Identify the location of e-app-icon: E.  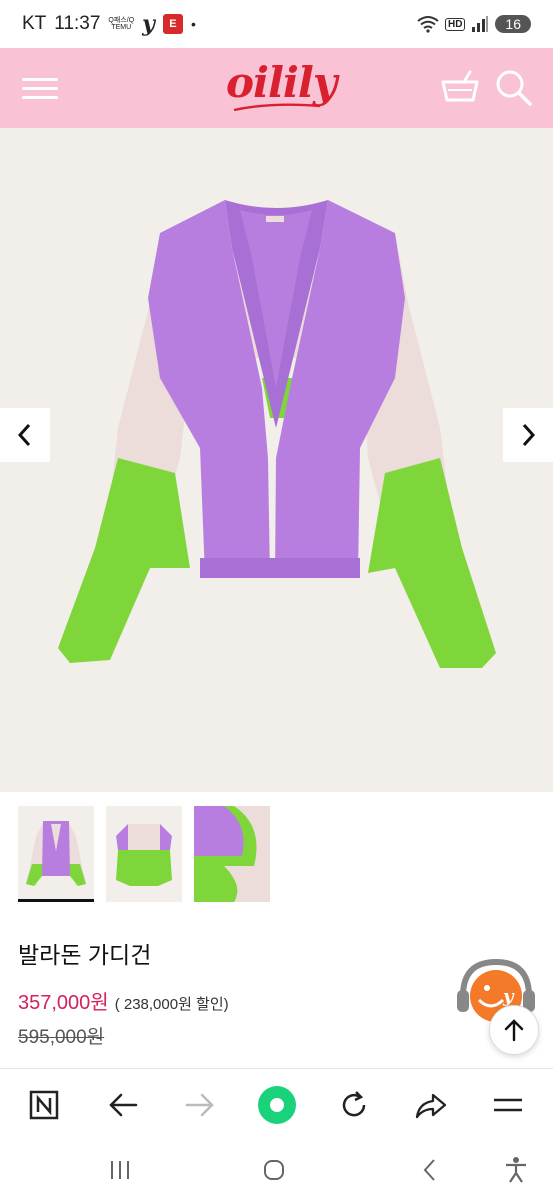
(172, 24).